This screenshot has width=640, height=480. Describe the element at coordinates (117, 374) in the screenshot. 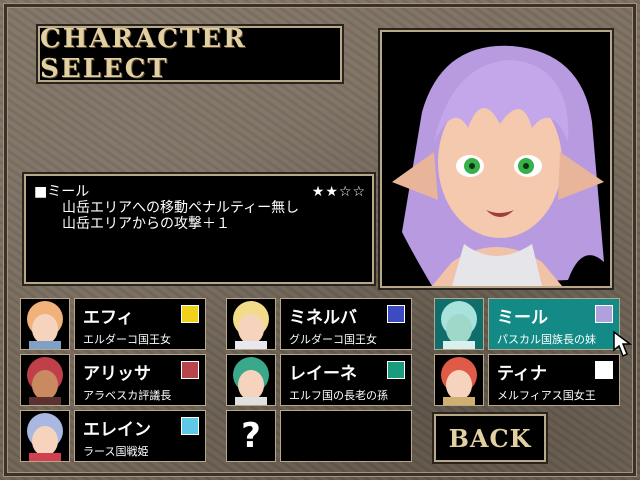

I see `character-name: アリッサ` at that location.